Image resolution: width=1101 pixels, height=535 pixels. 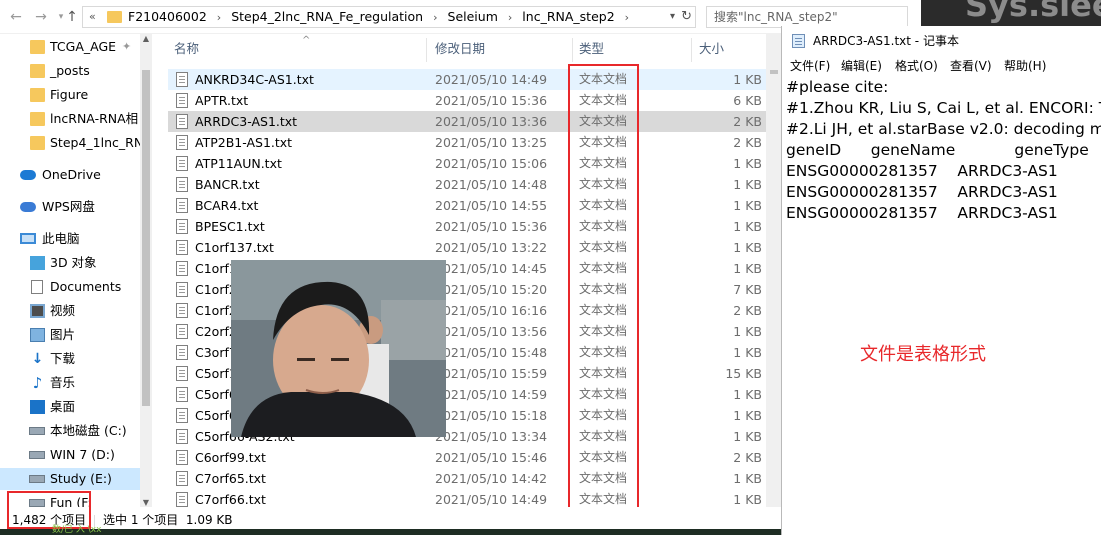 I want to click on nav-item-label: 3D 对象, so click(x=73, y=262).